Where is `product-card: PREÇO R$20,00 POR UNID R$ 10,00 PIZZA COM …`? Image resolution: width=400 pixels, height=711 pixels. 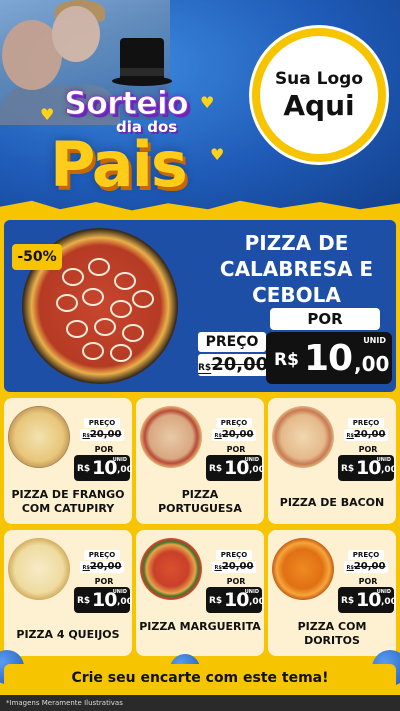
product-card: PREÇO R$20,00 POR UNID R$ 10,00 PIZZA COM … is located at coordinates (332, 593).